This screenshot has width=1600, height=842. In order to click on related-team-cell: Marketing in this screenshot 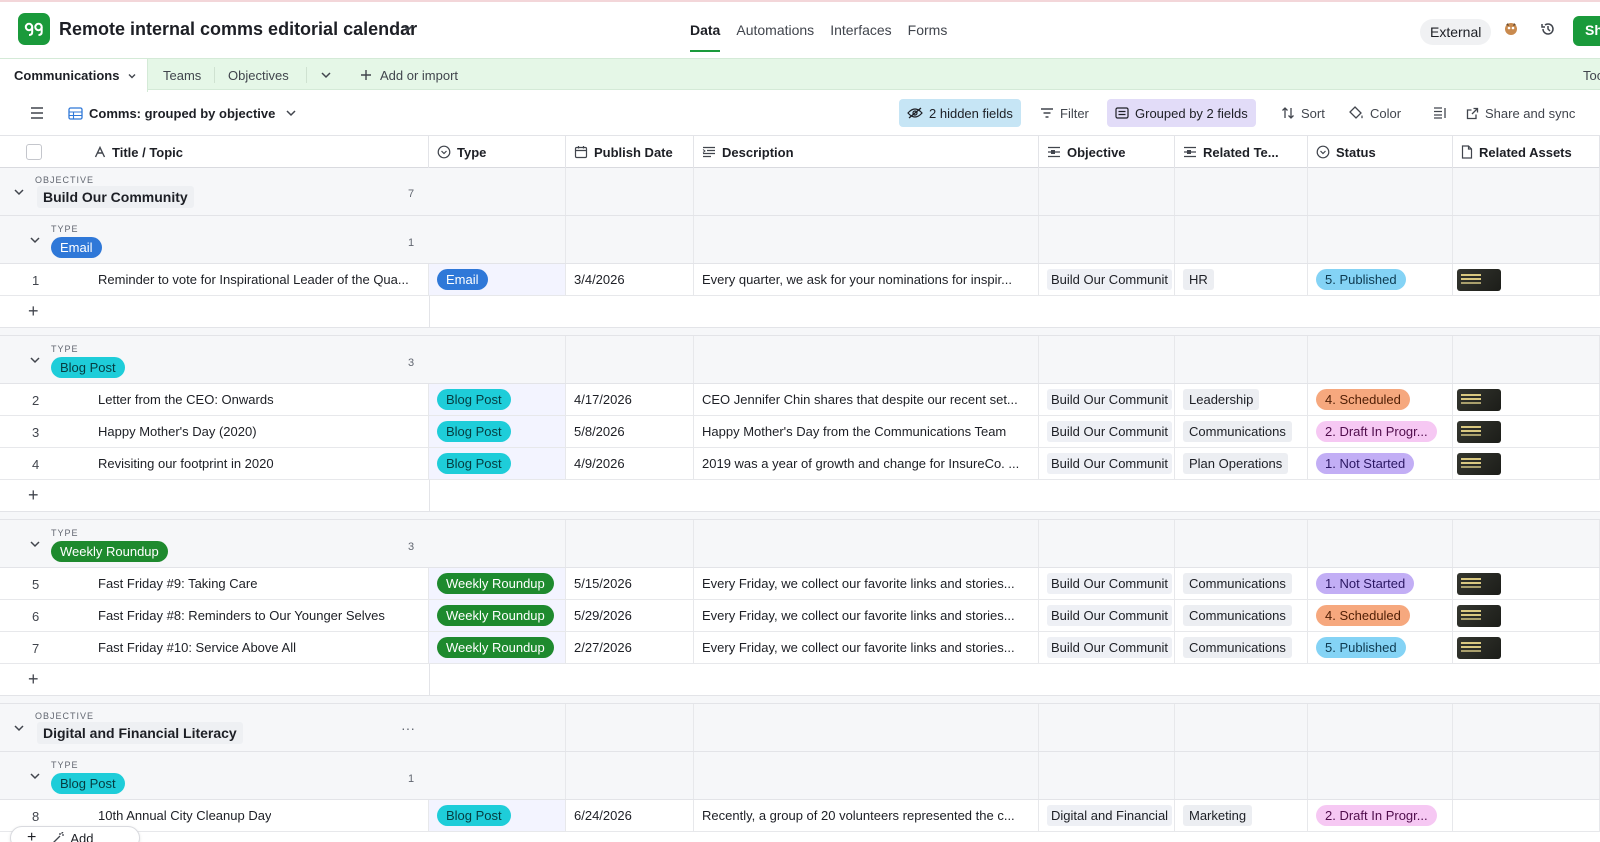, I will do `click(1241, 815)`.